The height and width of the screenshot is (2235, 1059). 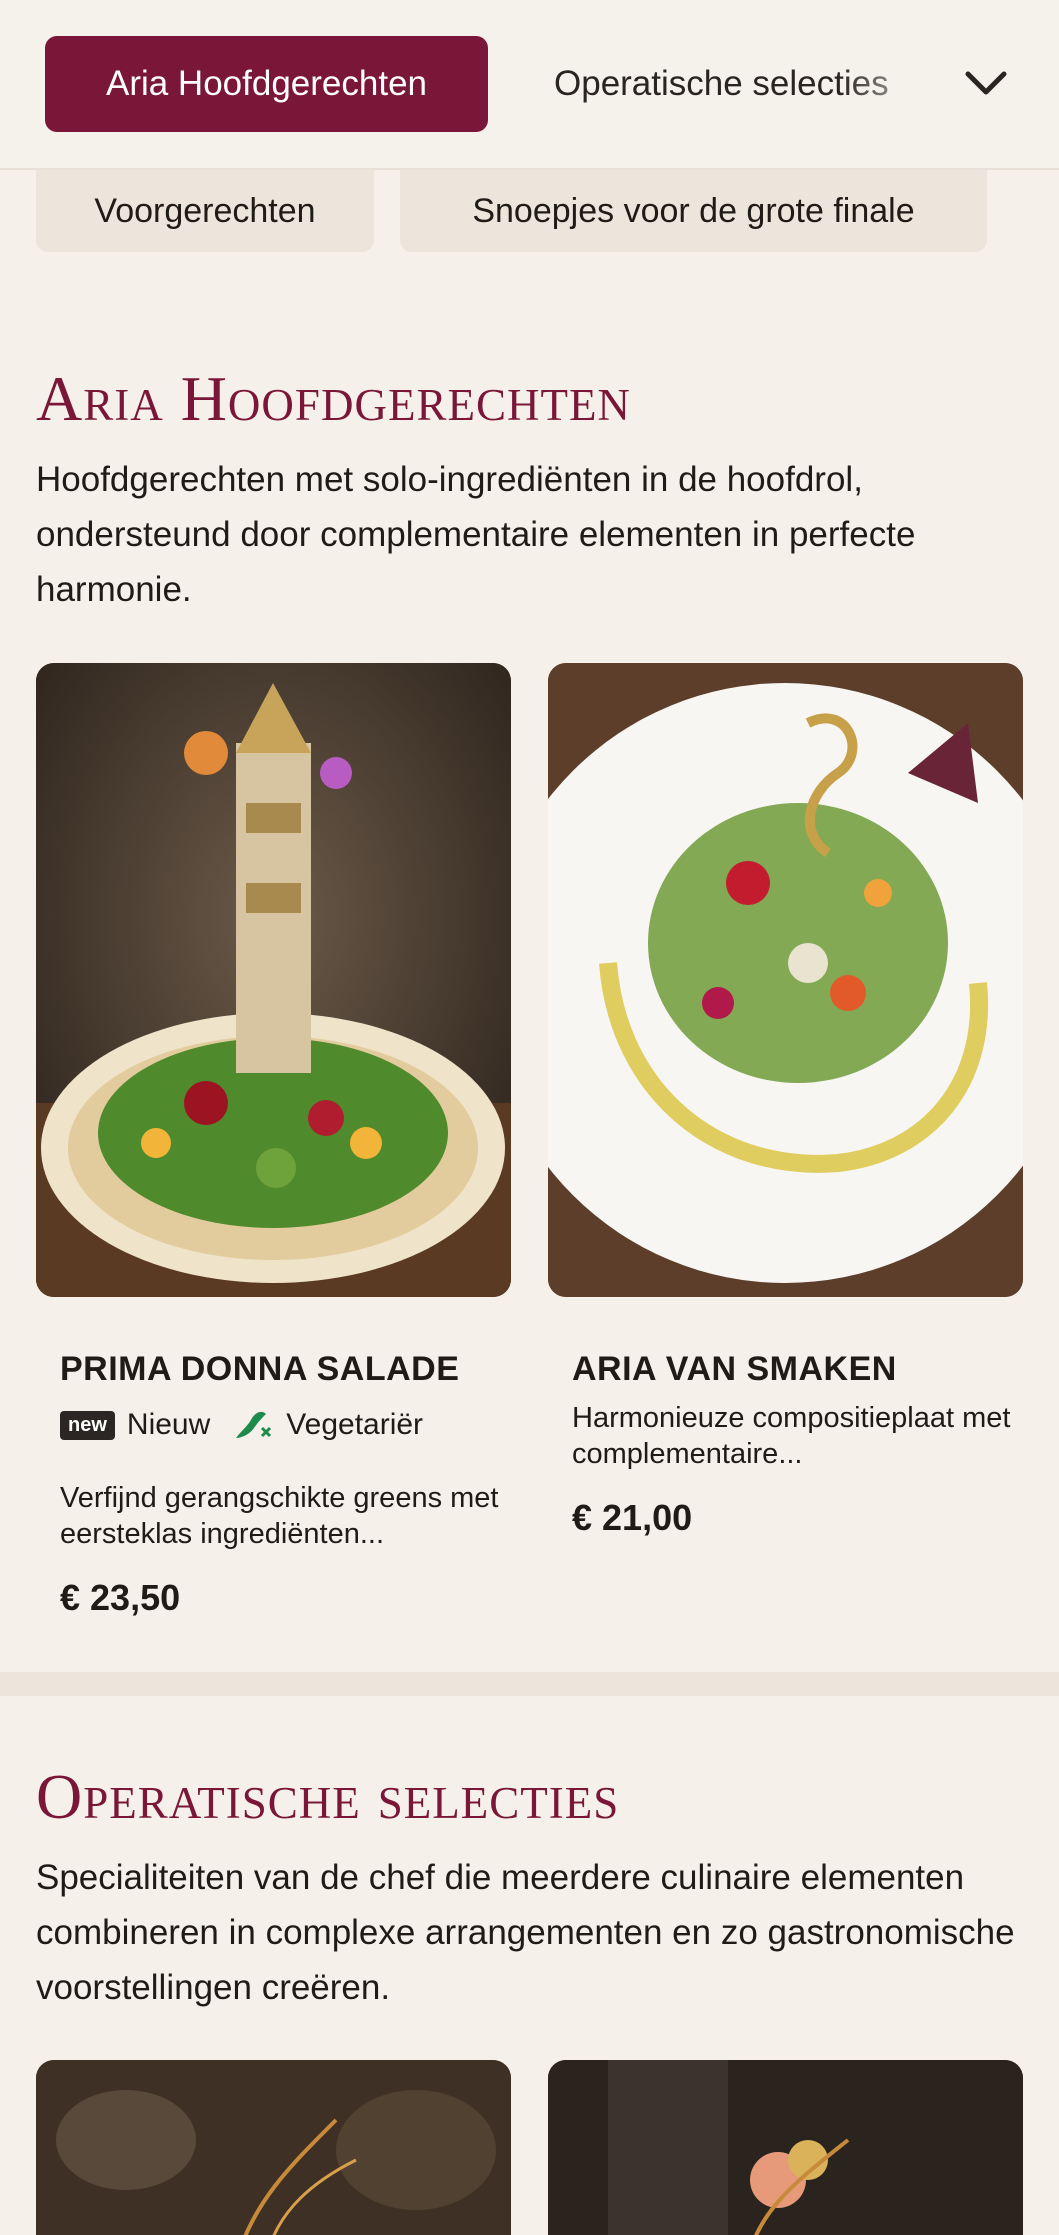 What do you see at coordinates (721, 84) in the screenshot?
I see `category-tab-operatische-selecties: Operatische selecties` at bounding box center [721, 84].